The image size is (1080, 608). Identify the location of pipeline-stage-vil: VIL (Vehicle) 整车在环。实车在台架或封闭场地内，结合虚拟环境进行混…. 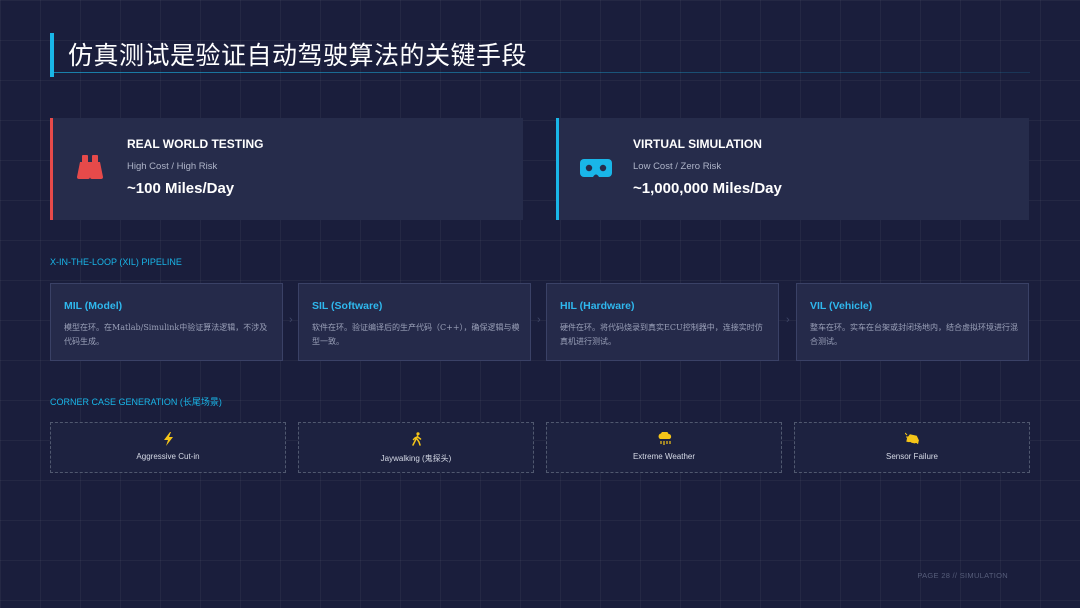
(912, 322).